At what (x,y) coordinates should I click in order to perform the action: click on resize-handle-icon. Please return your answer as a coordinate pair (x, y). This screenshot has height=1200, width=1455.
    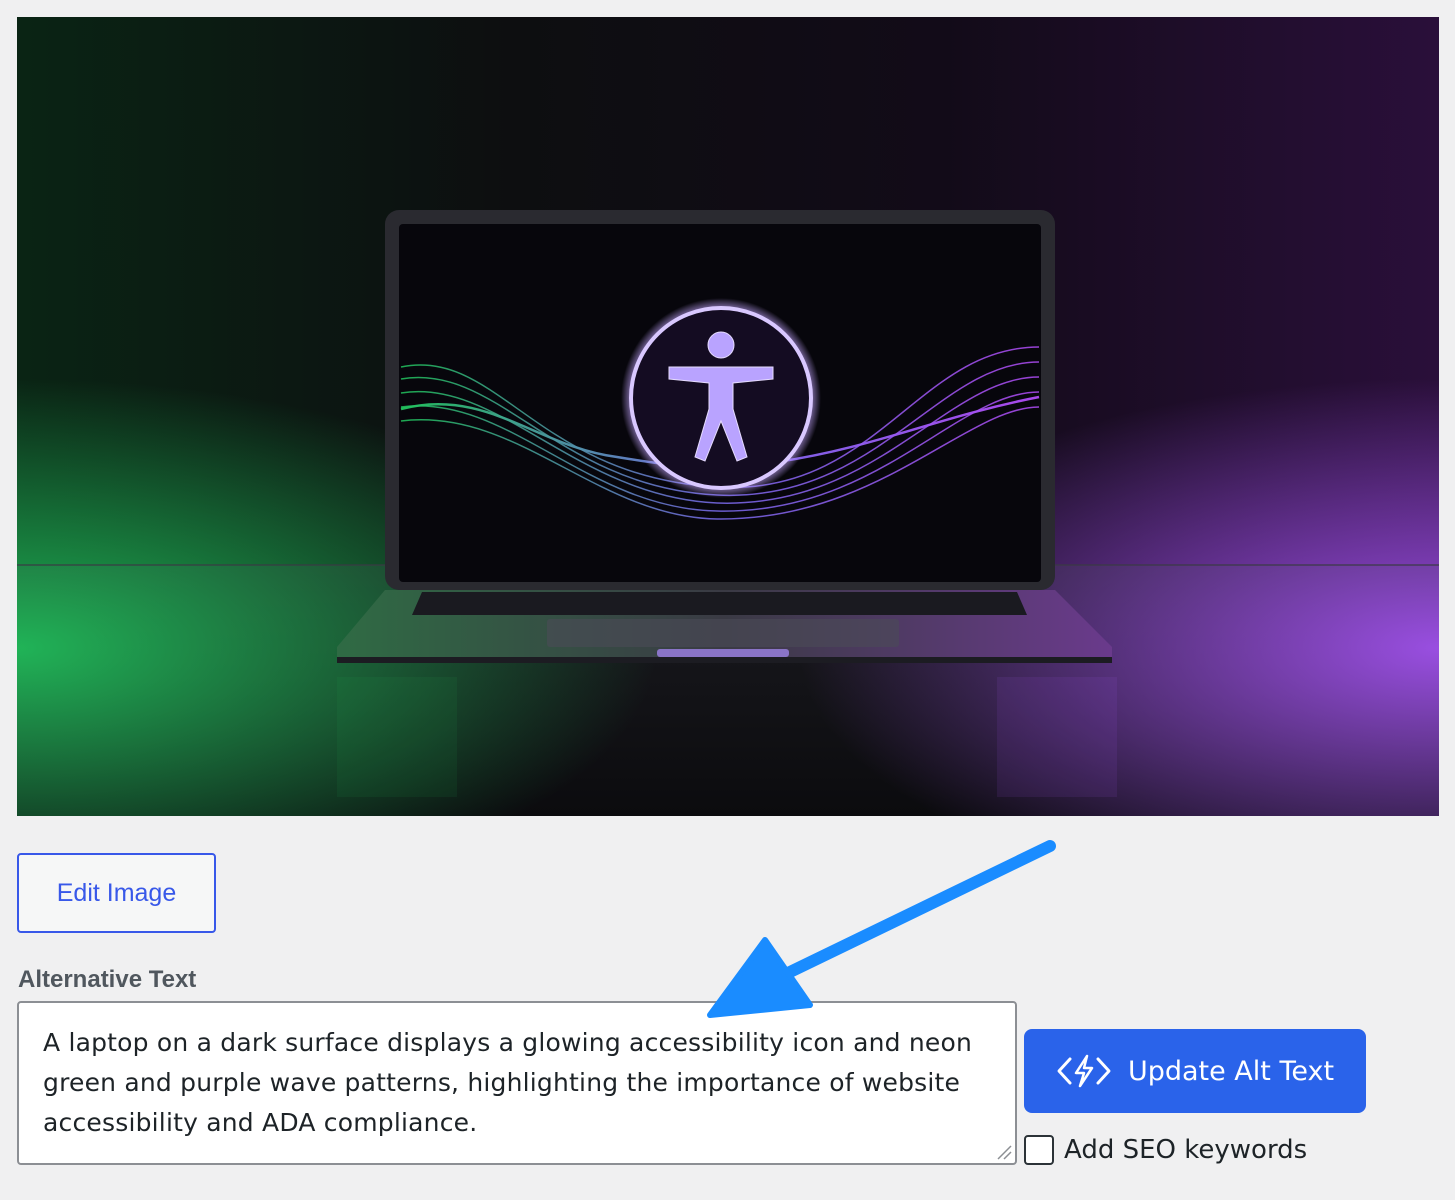
    Looking at the image, I should click on (1004, 1152).